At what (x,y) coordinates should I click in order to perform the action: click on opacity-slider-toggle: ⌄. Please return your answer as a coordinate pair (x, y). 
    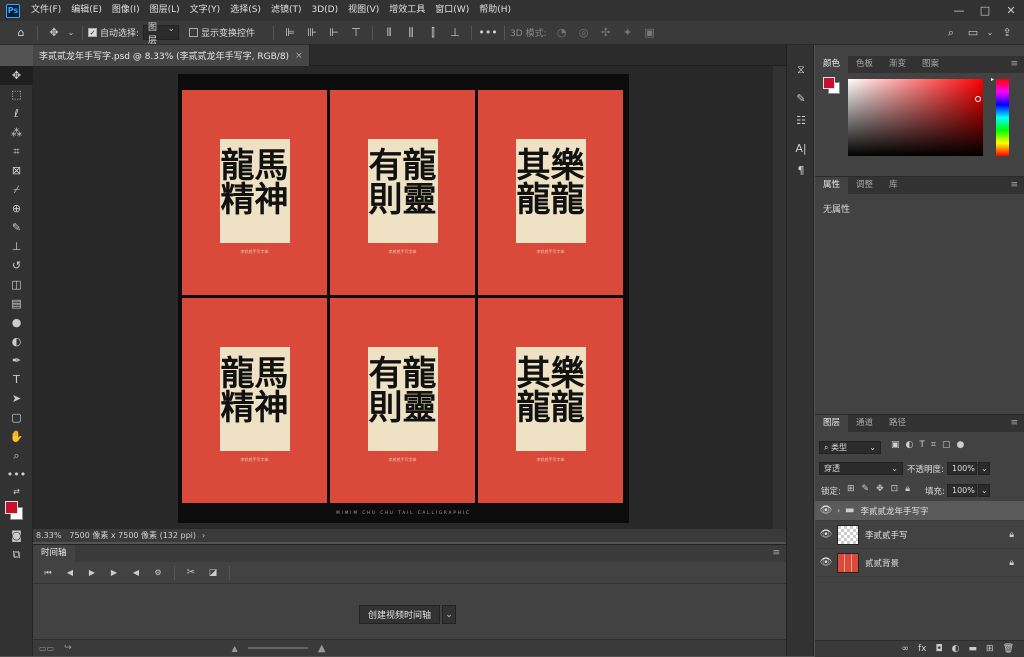
    Looking at the image, I should click on (984, 468).